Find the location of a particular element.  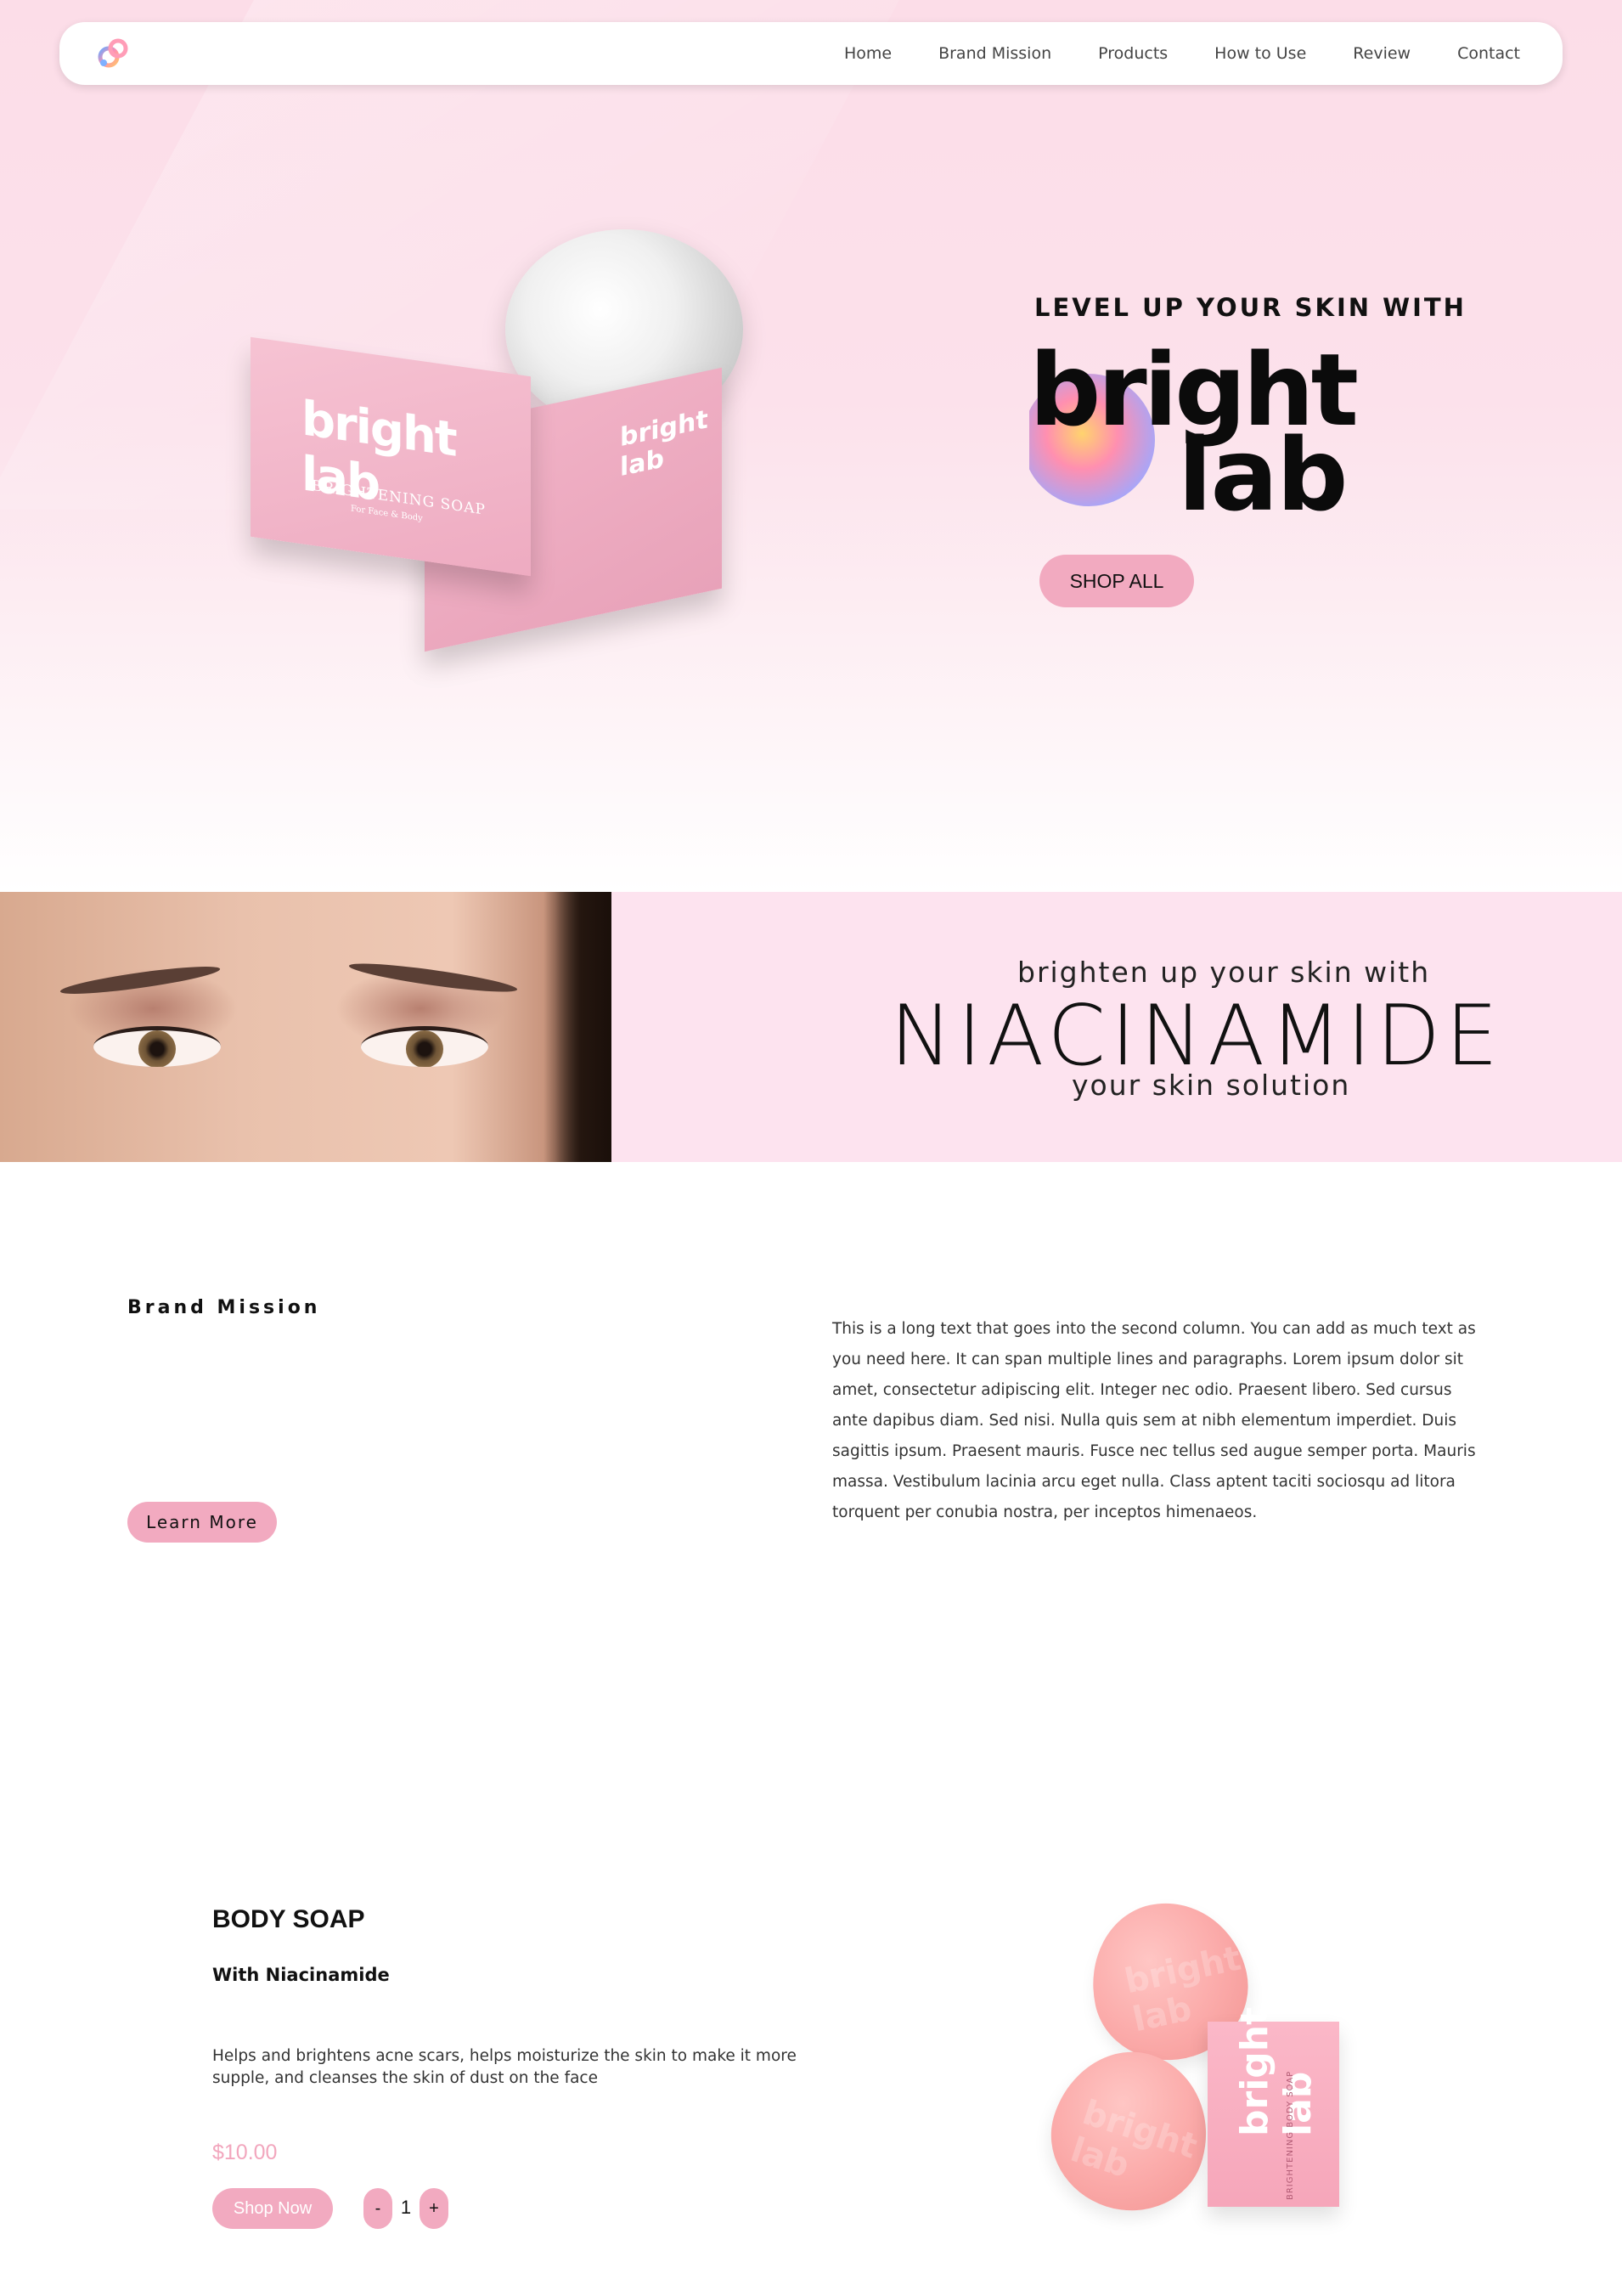

quantity-value: 1 is located at coordinates (406, 2207).